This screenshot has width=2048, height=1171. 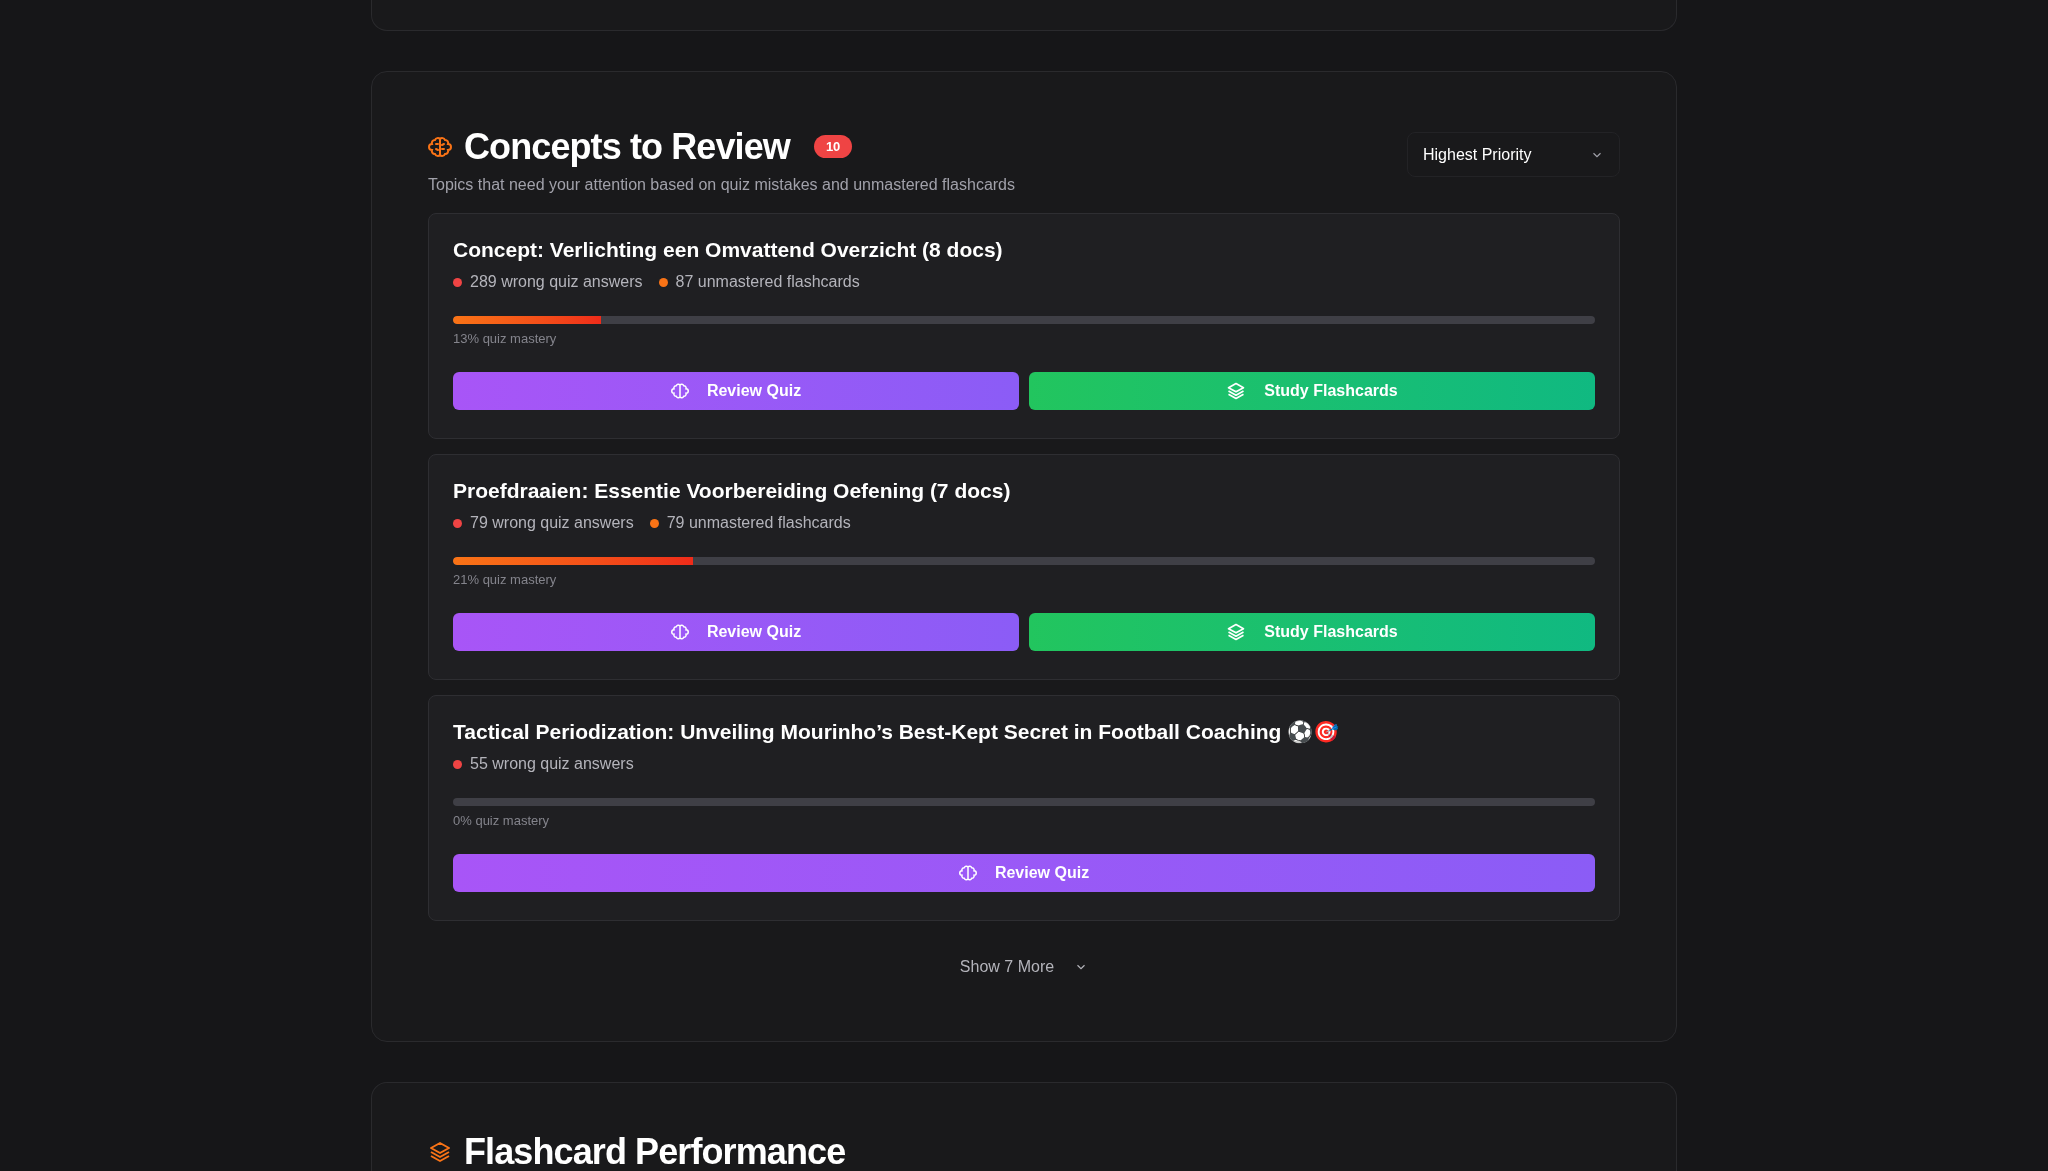 What do you see at coordinates (655, 1150) in the screenshot?
I see `section-title: Flashcard Performance` at bounding box center [655, 1150].